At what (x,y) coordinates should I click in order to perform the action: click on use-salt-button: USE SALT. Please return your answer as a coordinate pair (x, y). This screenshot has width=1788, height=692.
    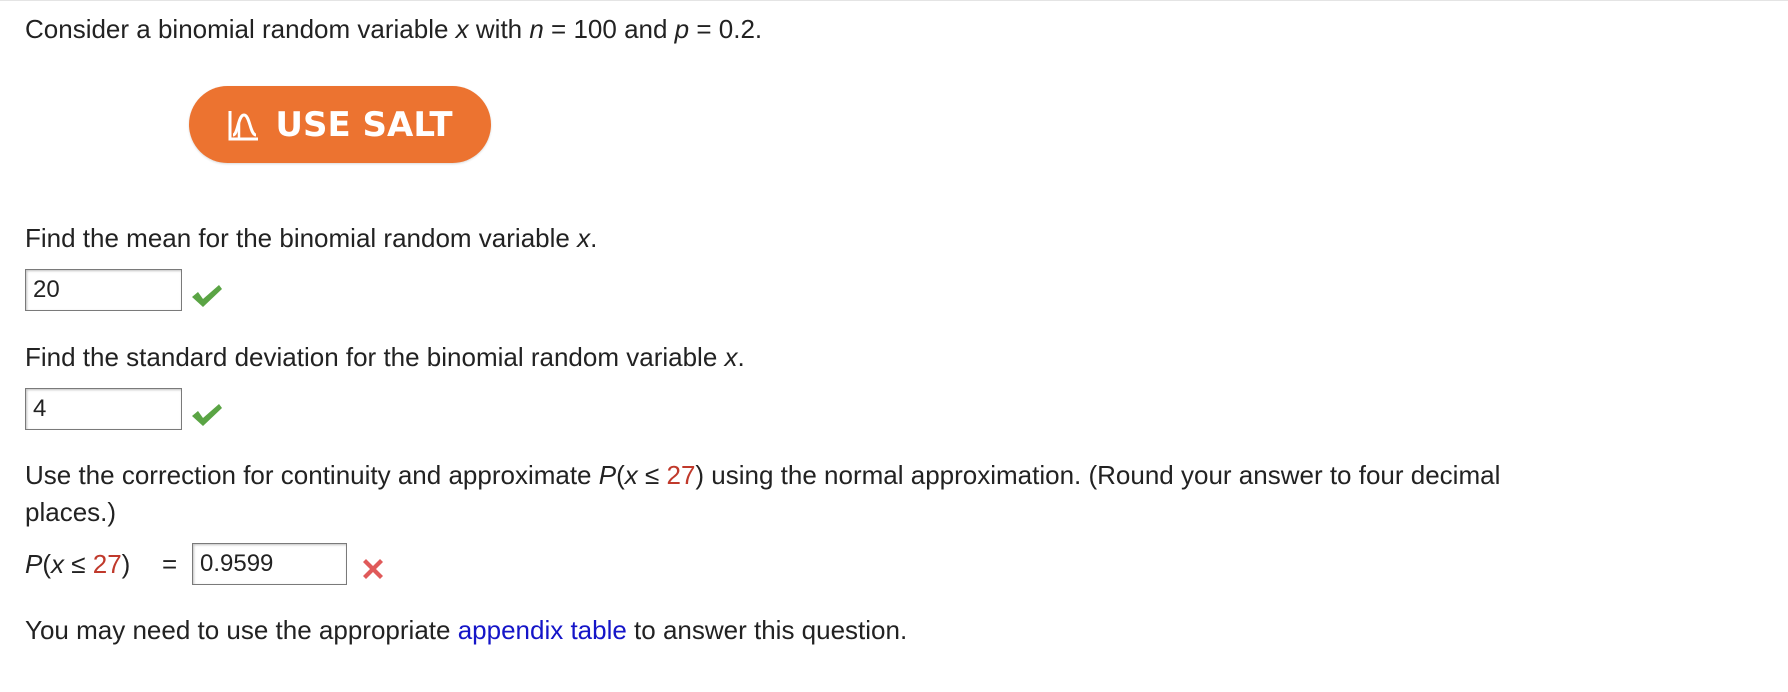
    Looking at the image, I should click on (340, 124).